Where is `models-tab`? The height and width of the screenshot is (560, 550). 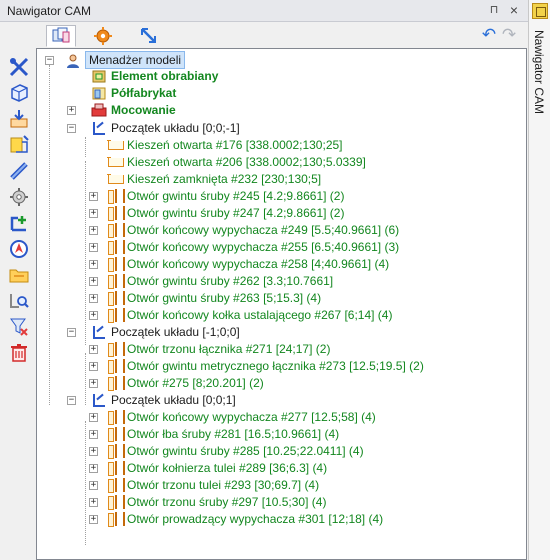
models-tab is located at coordinates (61, 36).